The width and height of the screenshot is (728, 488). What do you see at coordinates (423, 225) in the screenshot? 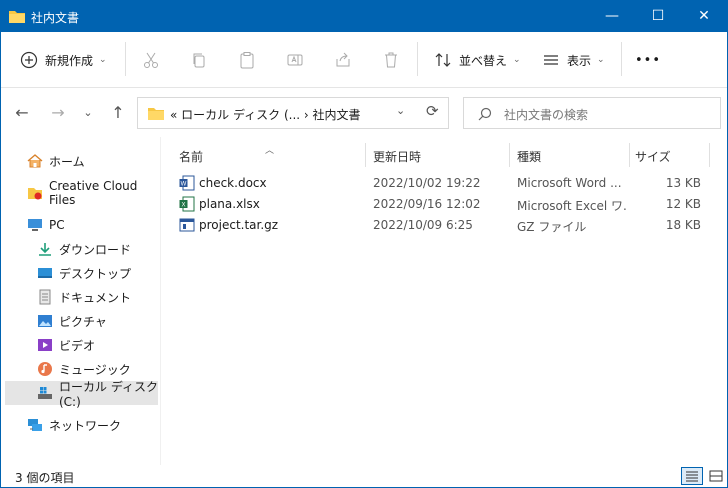
I see `file-date: 2022/10/09 6:25` at bounding box center [423, 225].